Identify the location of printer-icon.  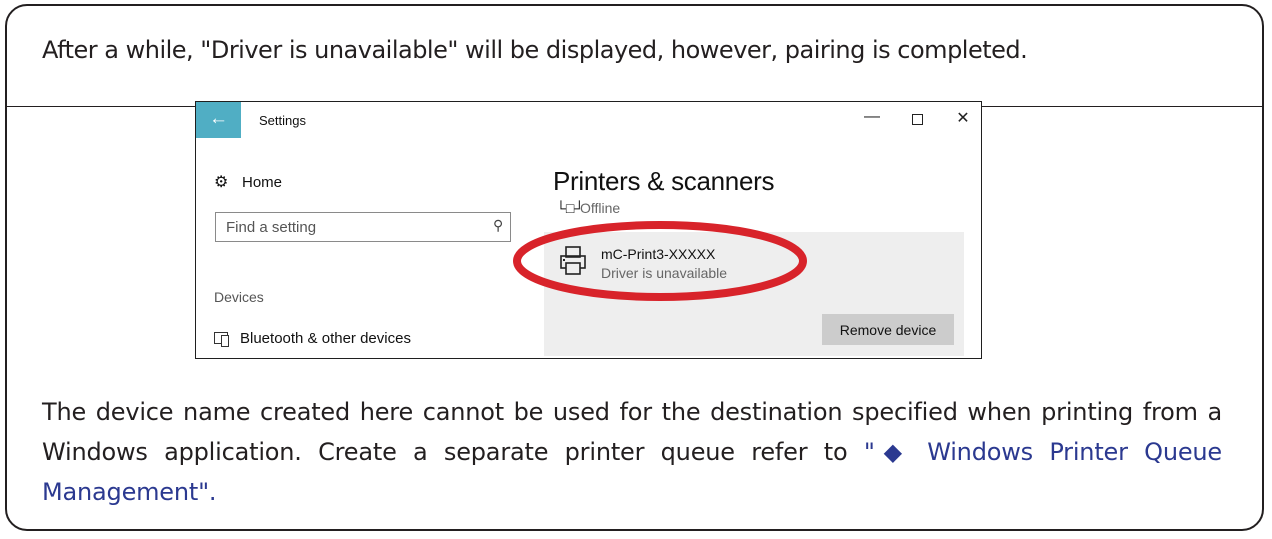
(573, 260).